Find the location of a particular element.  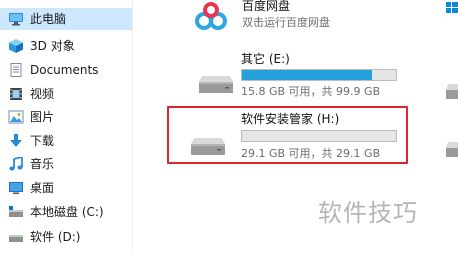

sidebar-item-label: 3D 对象 is located at coordinates (52, 46).